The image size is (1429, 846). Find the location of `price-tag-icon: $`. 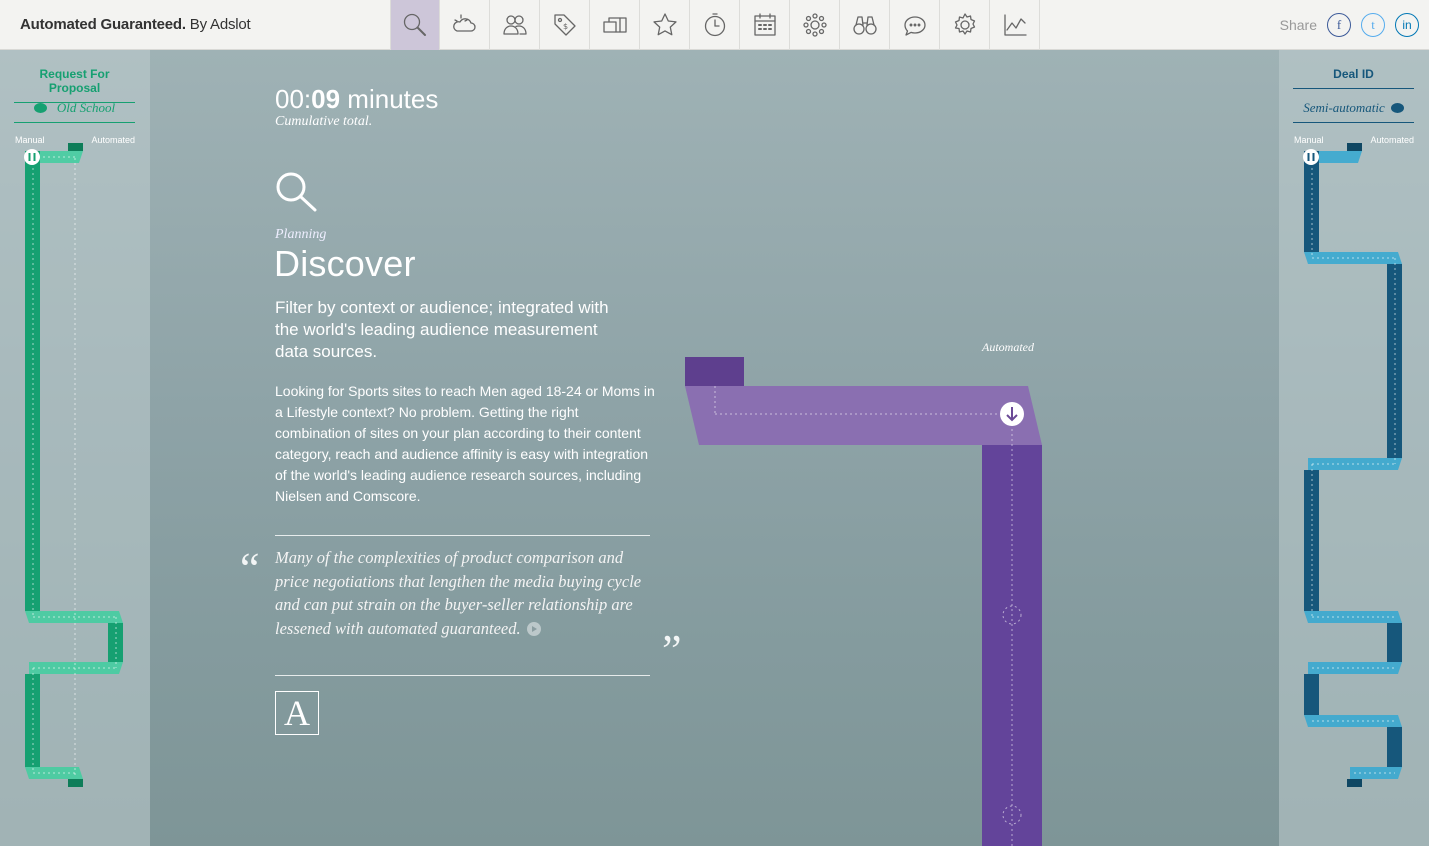

price-tag-icon: $ is located at coordinates (564, 25).